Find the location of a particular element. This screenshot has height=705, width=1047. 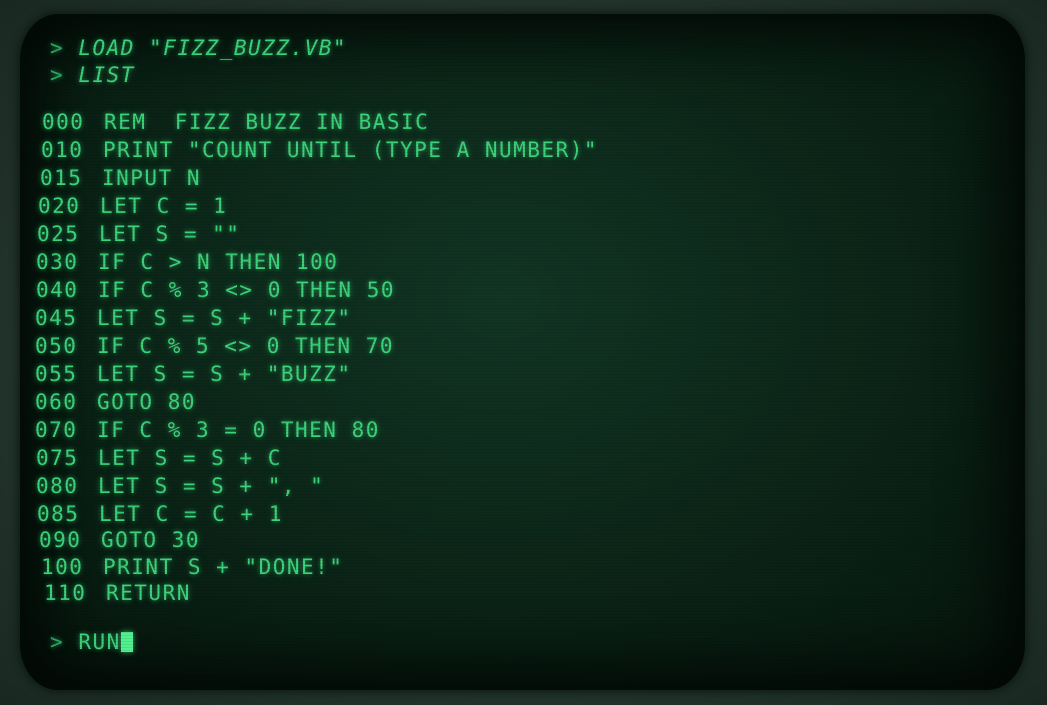

code-text: GOTO 30 is located at coordinates (151, 540).